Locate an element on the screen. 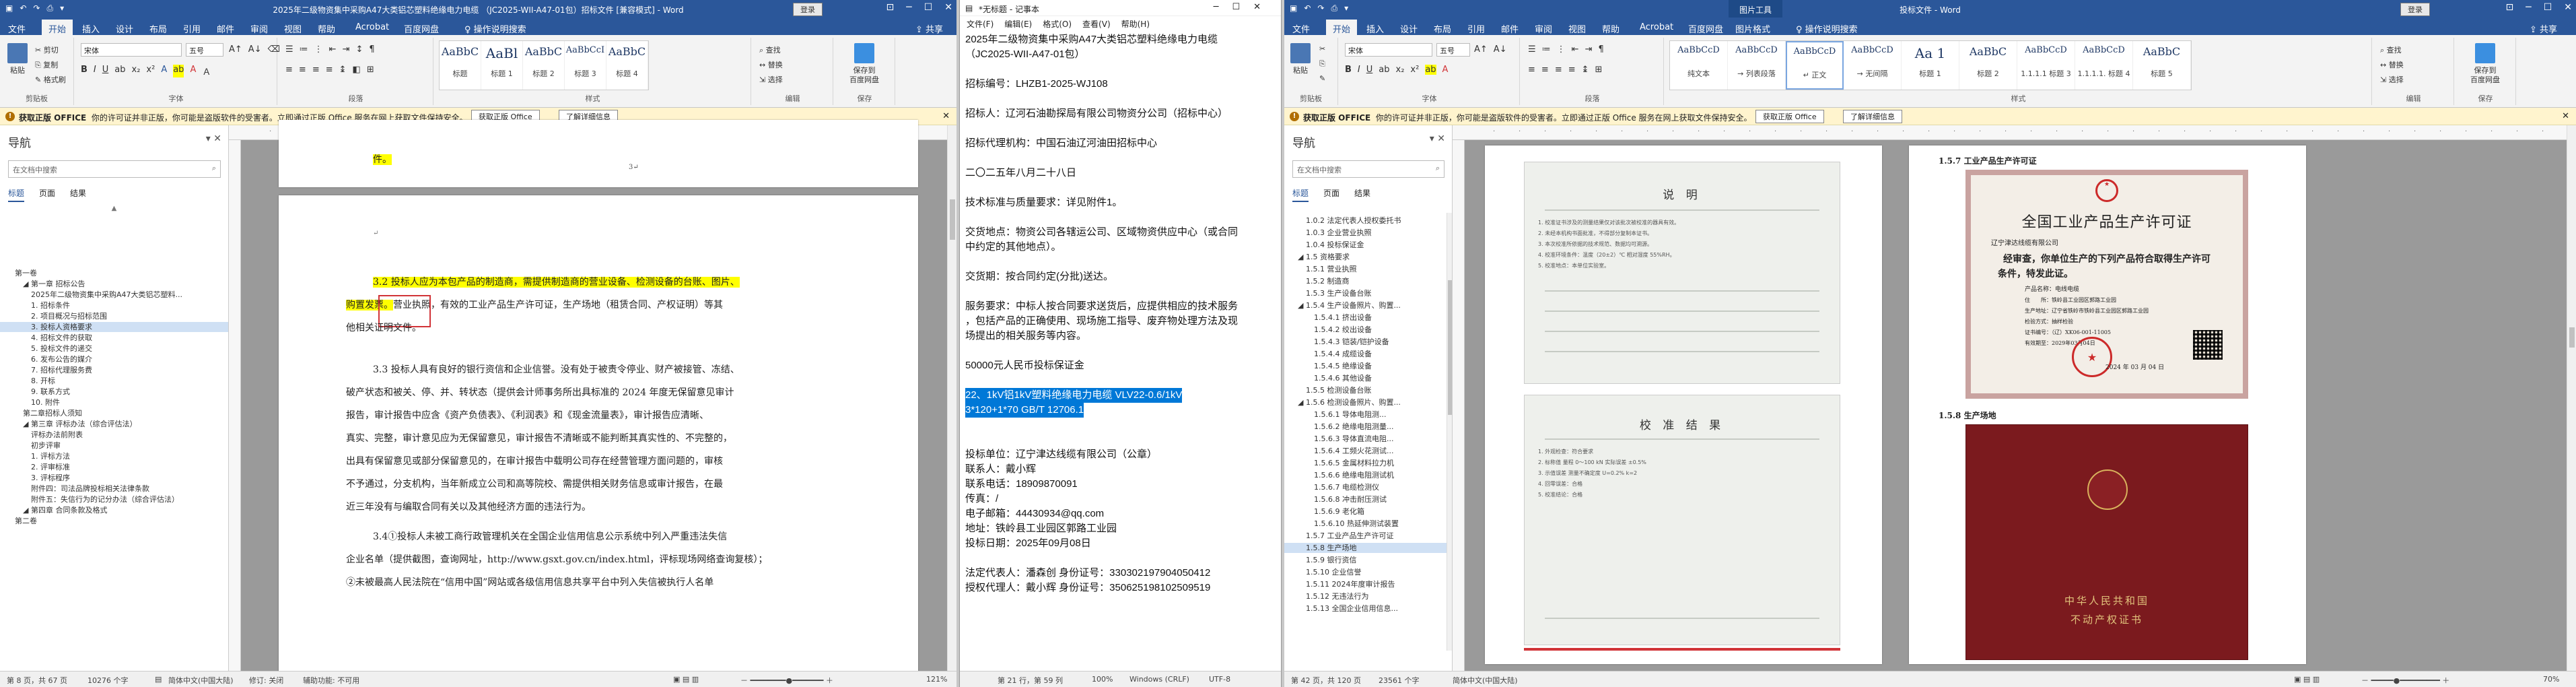 Image resolution: width=2576 pixels, height=687 pixels. nav-outline-item: 1.0.4 投标保证金 is located at coordinates (1365, 245).